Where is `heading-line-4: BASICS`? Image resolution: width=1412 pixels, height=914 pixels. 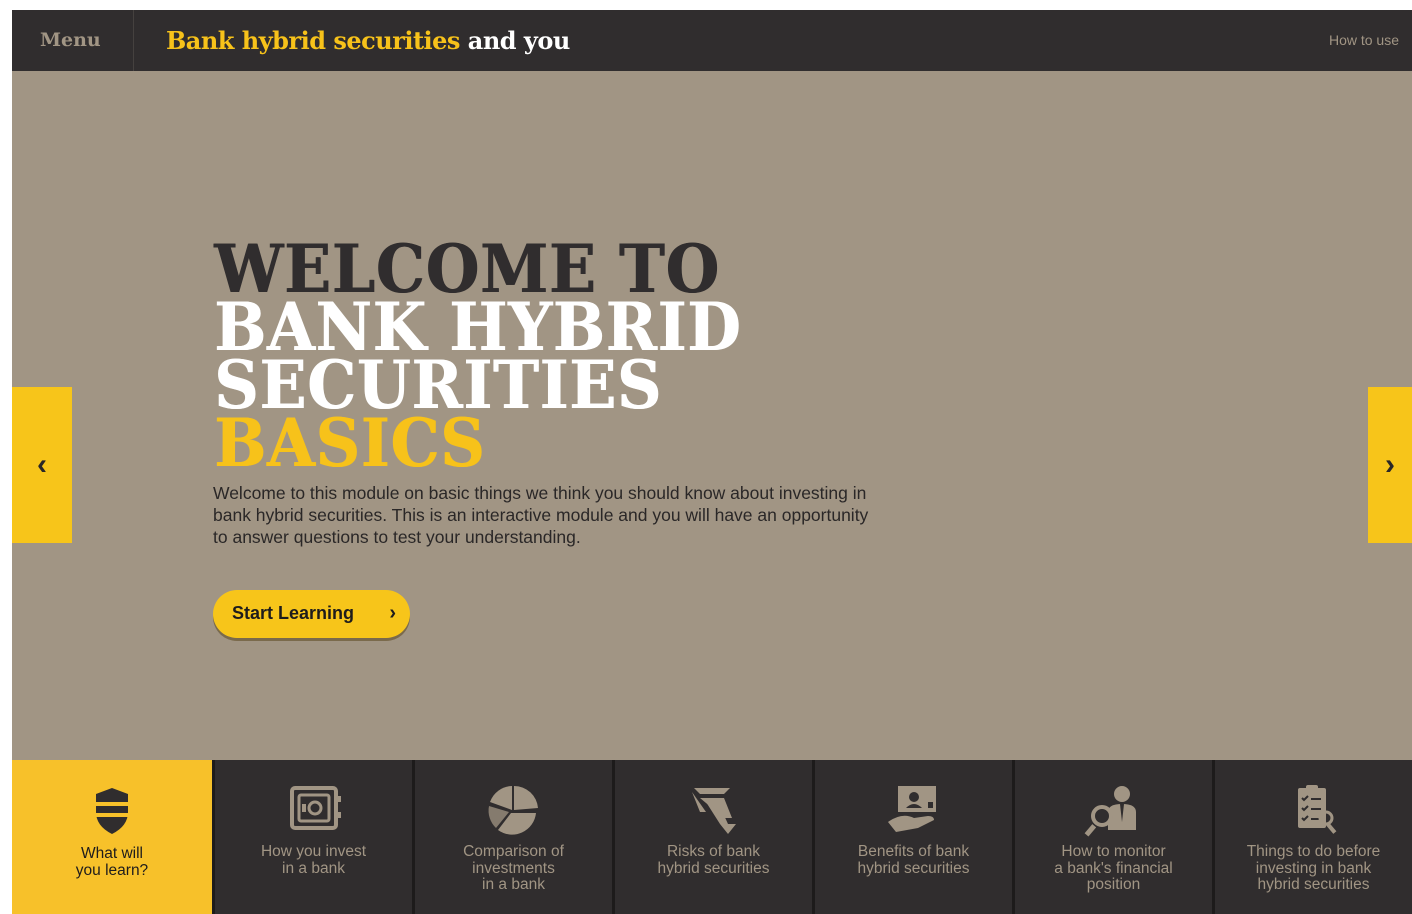 heading-line-4: BASICS is located at coordinates (350, 443).